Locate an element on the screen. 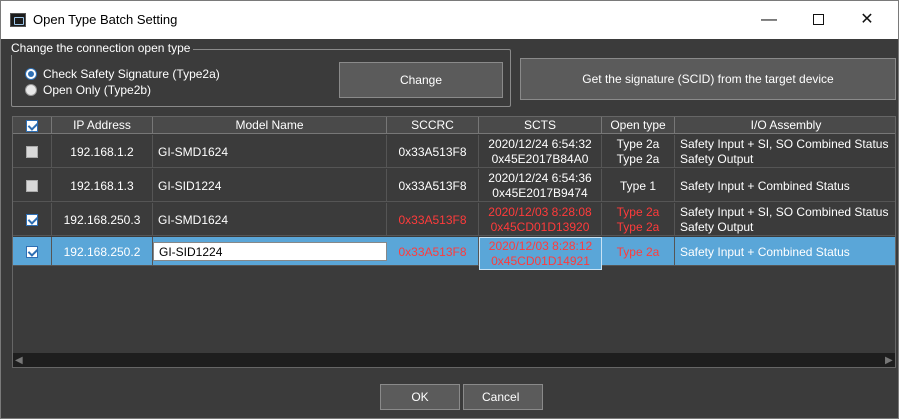  radio-label: Open Only (Type2b) is located at coordinates (97, 90).